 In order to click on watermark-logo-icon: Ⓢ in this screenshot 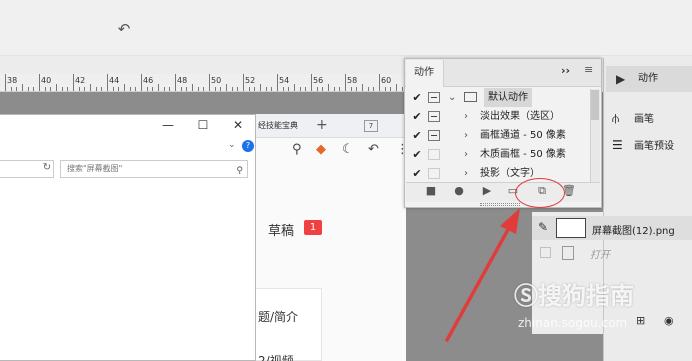, I will do `click(526, 296)`.